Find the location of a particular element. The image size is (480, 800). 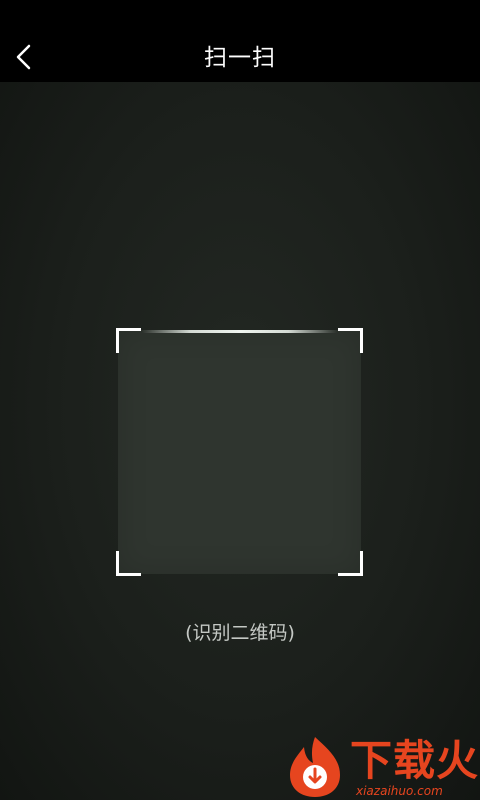

watermark: 下载火 xiazaihuo.com is located at coordinates (374, 767).